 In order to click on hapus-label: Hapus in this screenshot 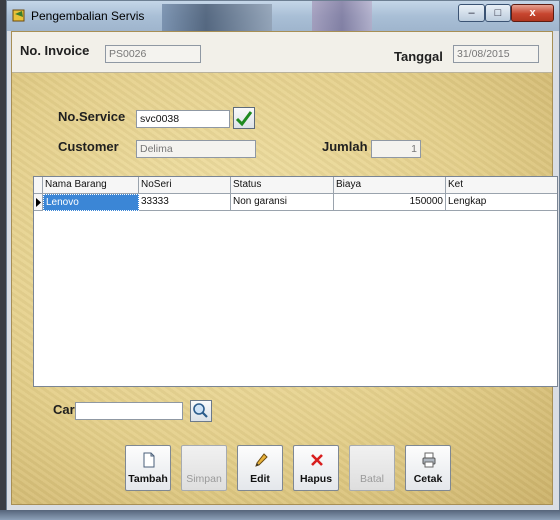, I will do `click(316, 479)`.